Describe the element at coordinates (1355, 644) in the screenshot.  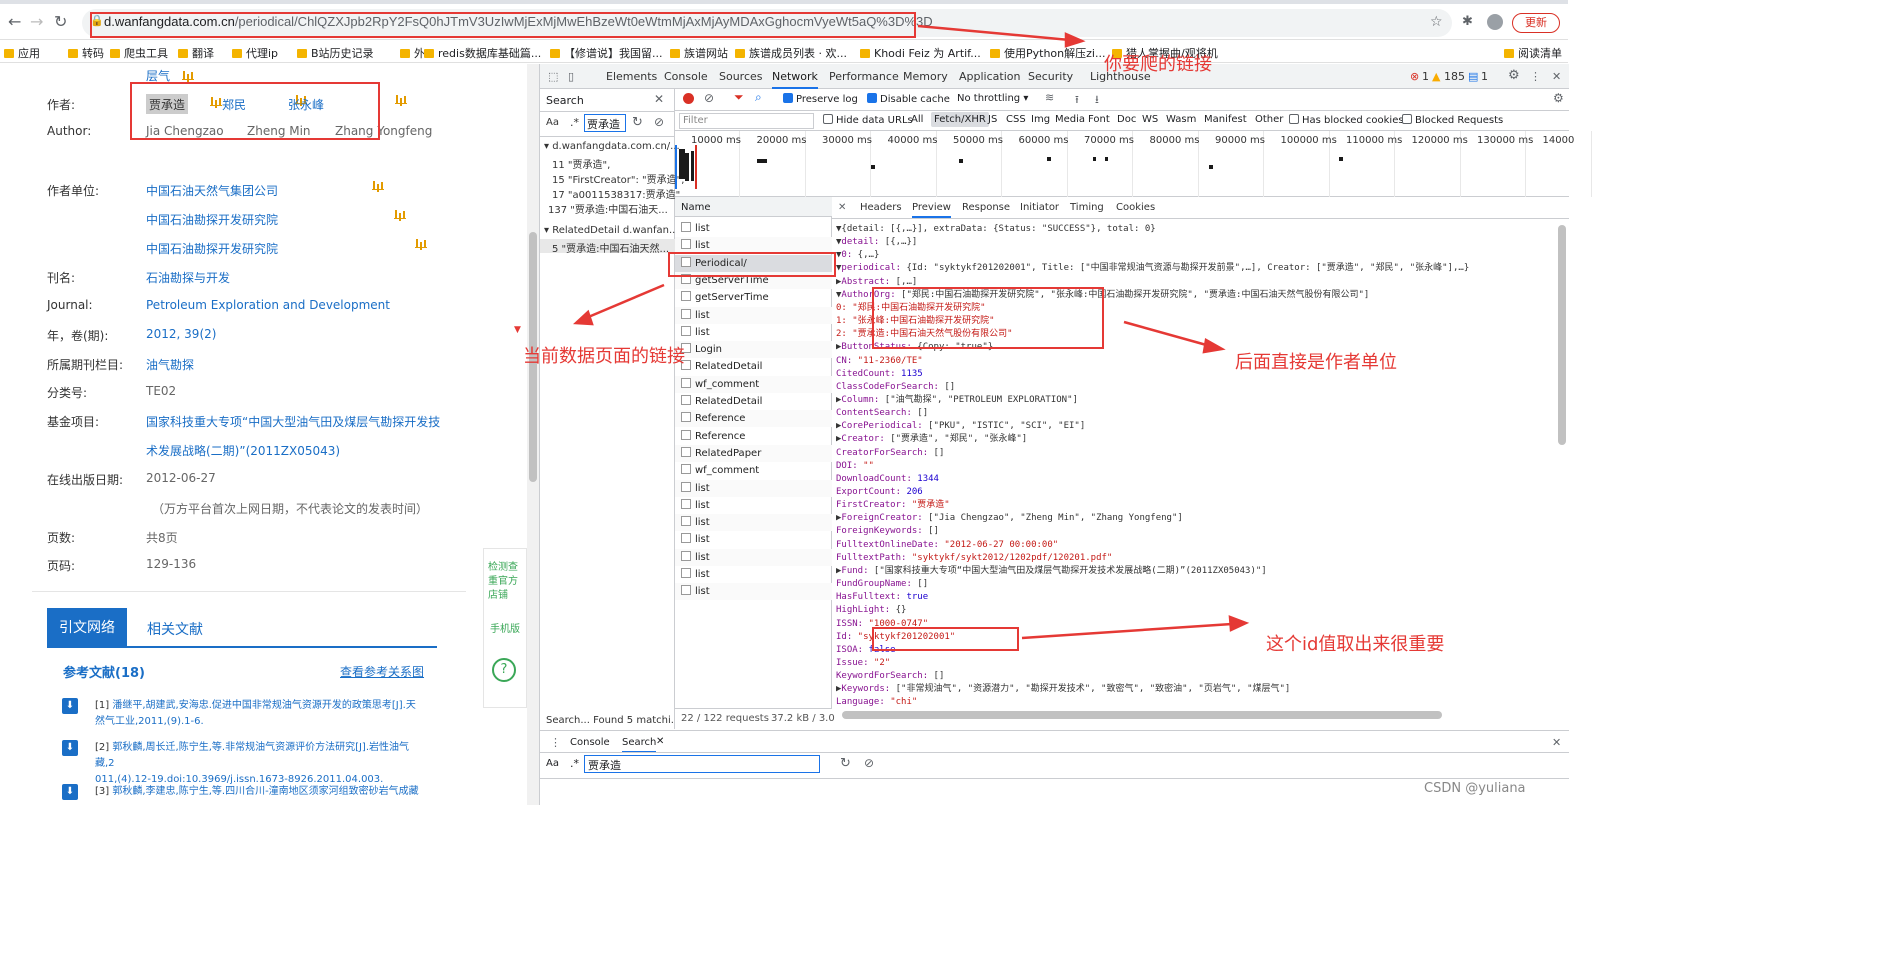
I see `annotation-id-note: 这个id值取出来很重要` at that location.